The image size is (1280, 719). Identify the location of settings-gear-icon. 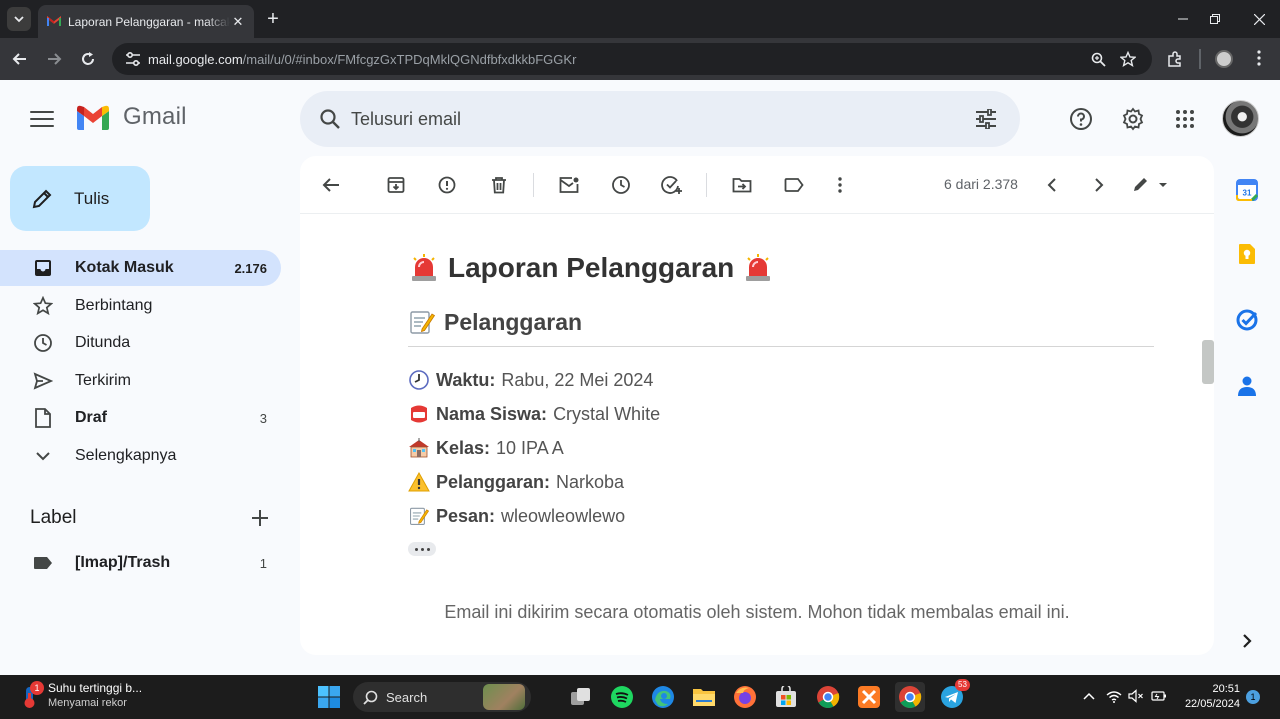
(1133, 119).